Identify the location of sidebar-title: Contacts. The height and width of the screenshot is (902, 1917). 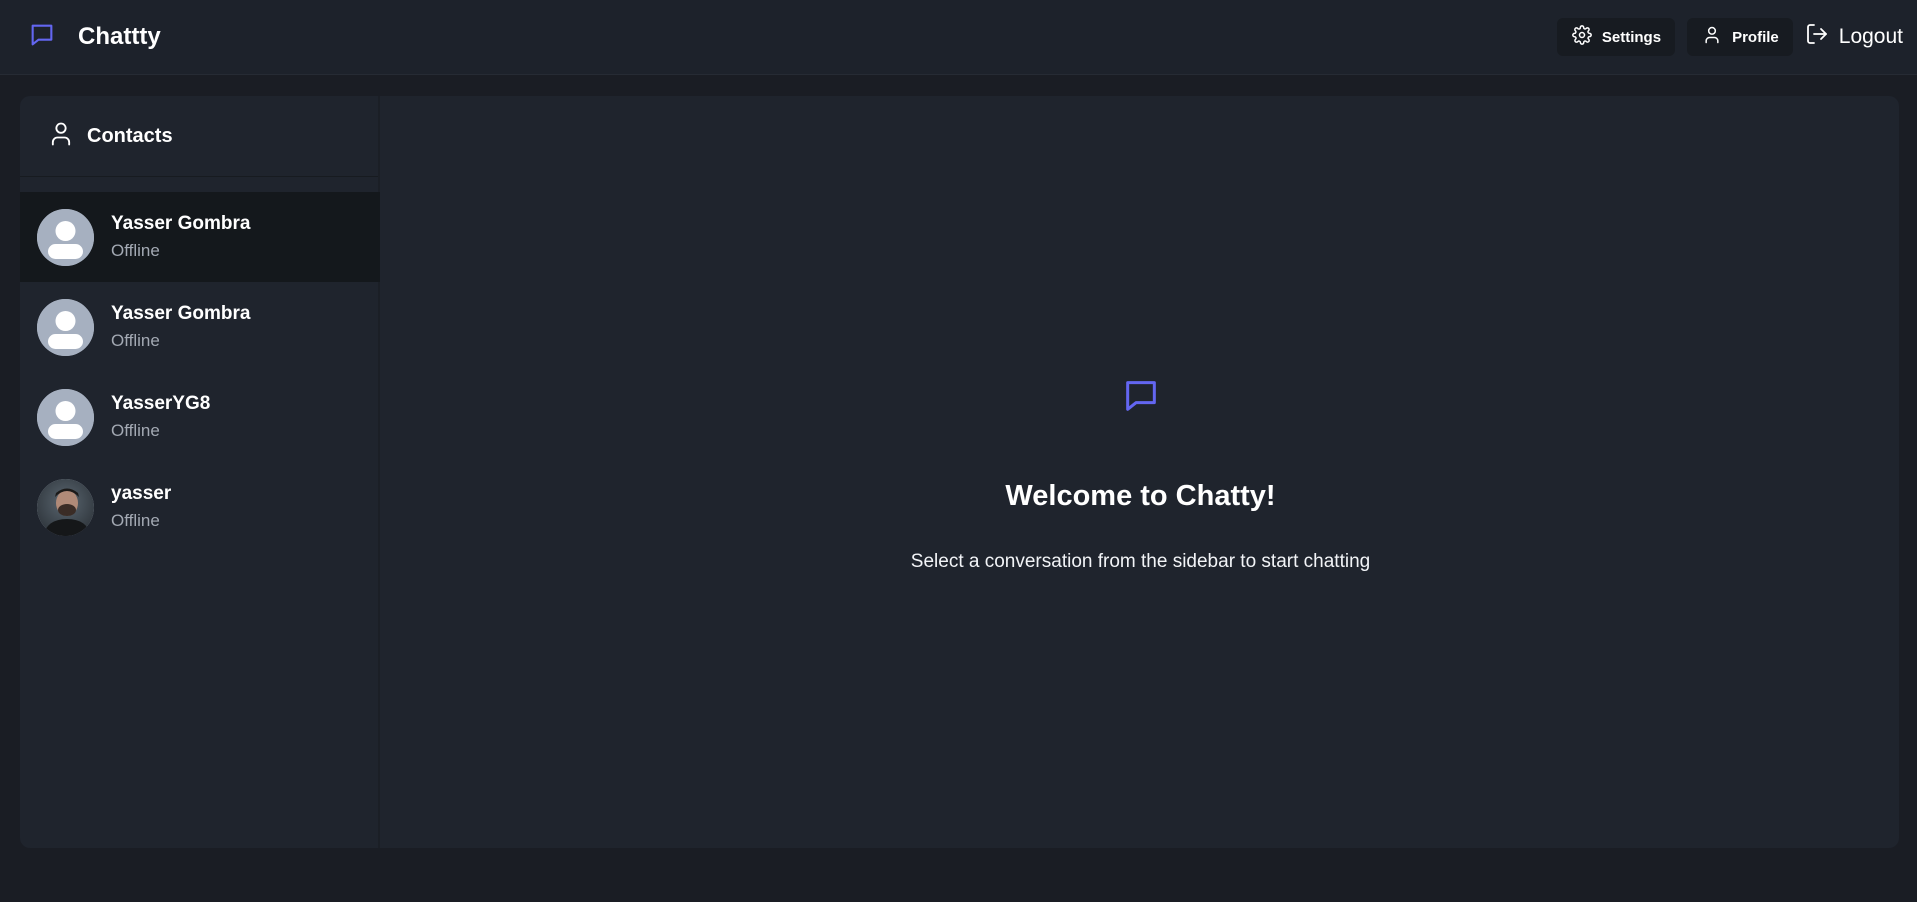
(130, 135).